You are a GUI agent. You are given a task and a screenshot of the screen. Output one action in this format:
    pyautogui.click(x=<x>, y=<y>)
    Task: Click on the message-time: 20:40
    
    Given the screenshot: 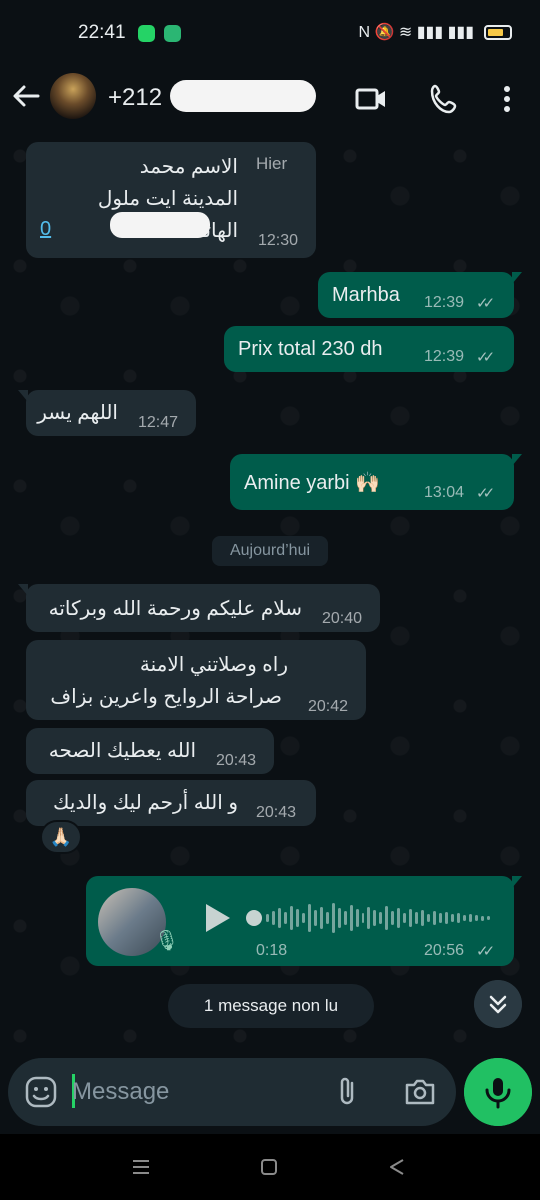 What is the action you would take?
    pyautogui.click(x=342, y=618)
    